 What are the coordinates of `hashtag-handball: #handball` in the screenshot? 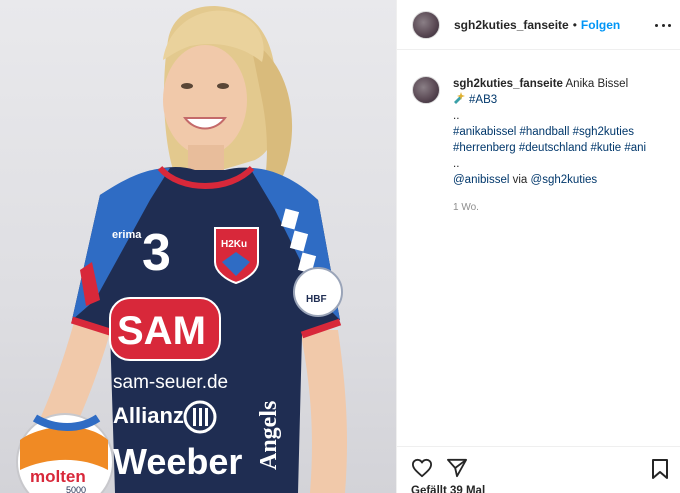 It's located at (545, 132).